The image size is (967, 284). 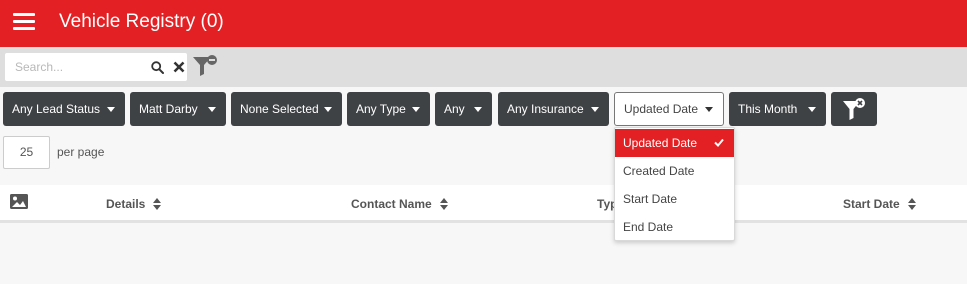 I want to click on user-filter-label: Matt Darby, so click(x=168, y=109).